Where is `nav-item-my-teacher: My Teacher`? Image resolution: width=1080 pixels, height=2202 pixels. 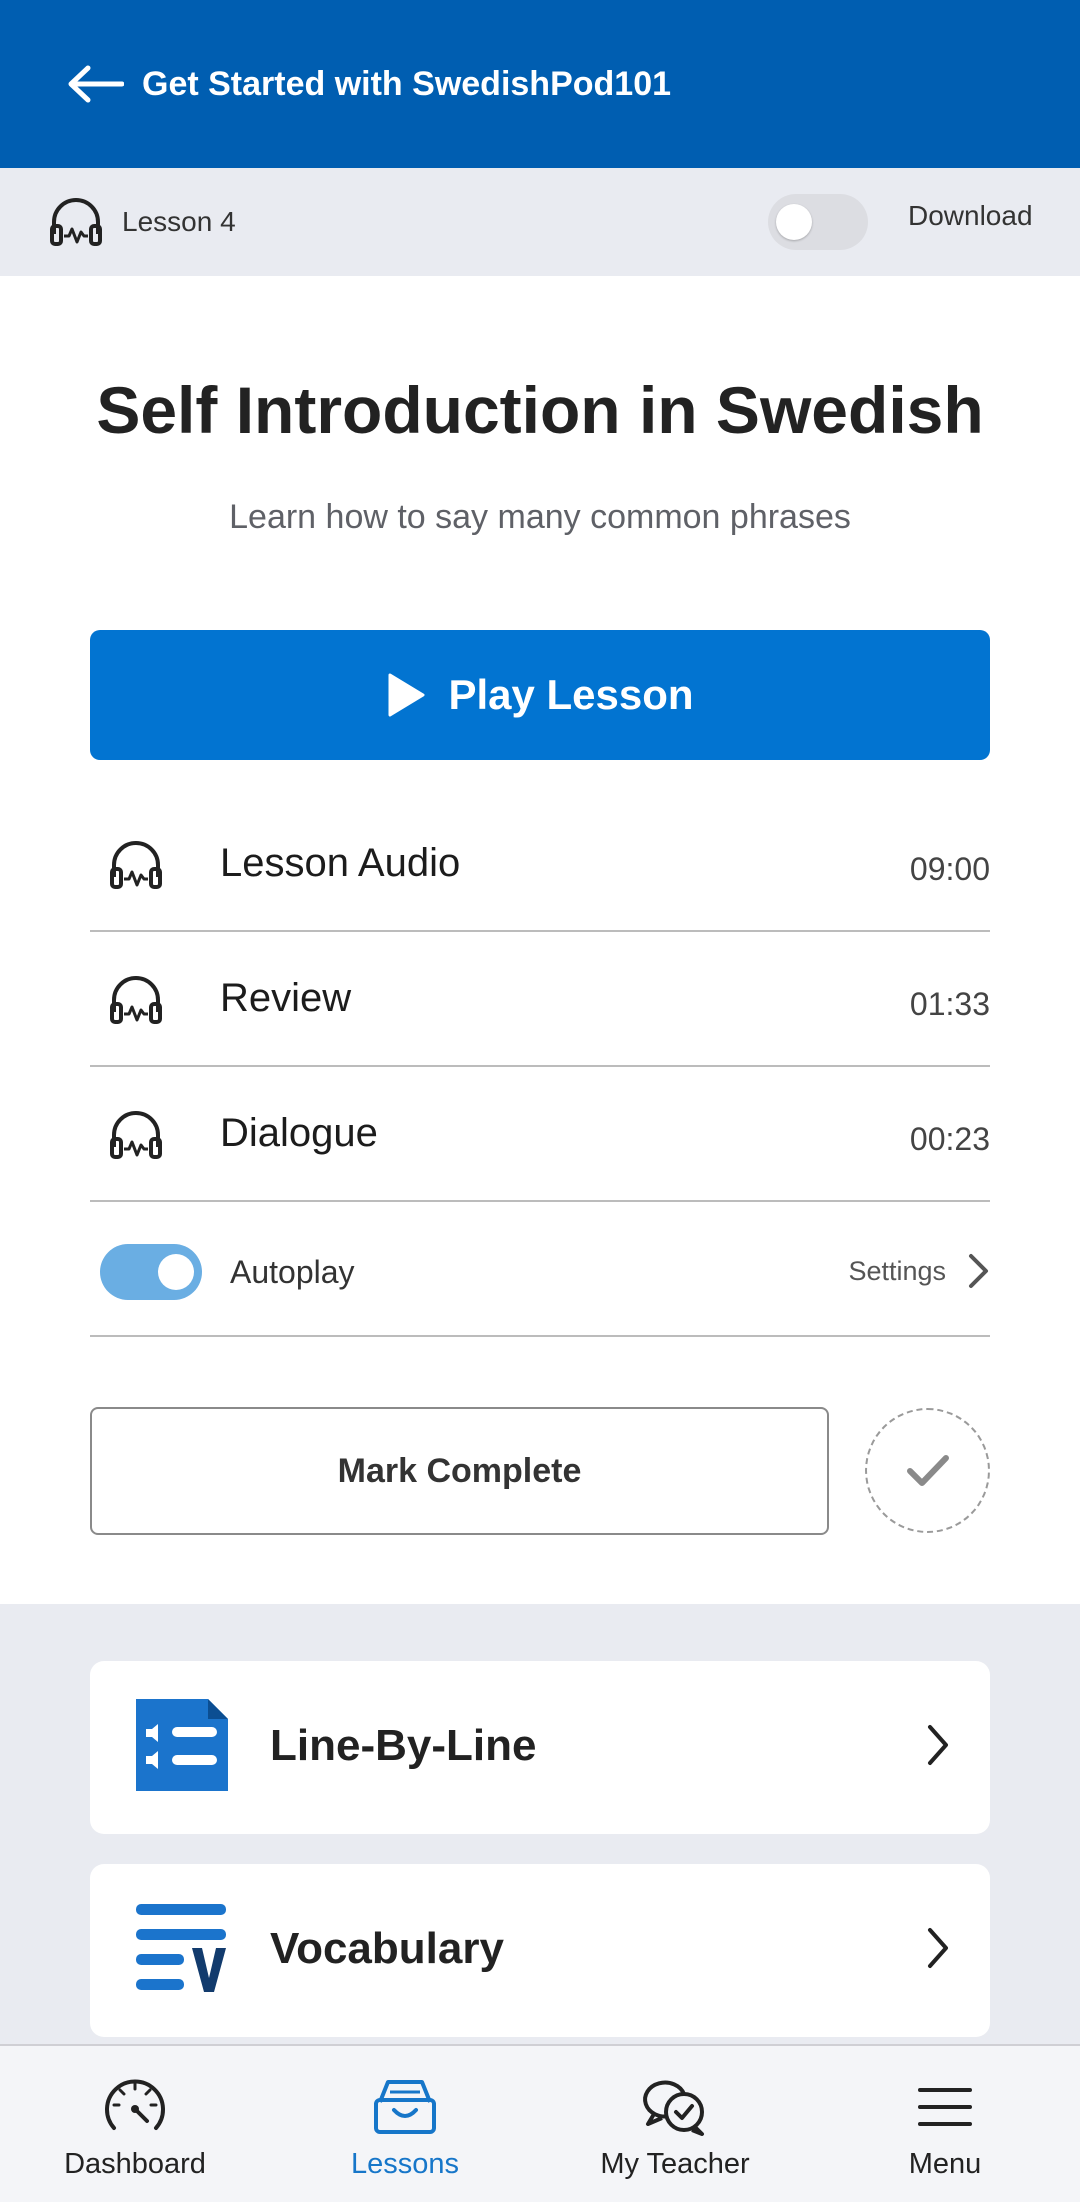 nav-item-my-teacher: My Teacher is located at coordinates (675, 2124).